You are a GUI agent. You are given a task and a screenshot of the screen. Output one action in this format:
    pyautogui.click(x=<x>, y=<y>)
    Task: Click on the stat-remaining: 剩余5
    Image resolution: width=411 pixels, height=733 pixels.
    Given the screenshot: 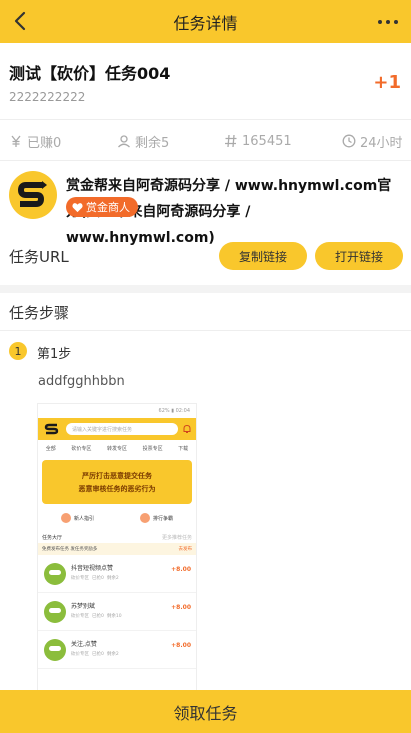 What is the action you would take?
    pyautogui.click(x=143, y=141)
    